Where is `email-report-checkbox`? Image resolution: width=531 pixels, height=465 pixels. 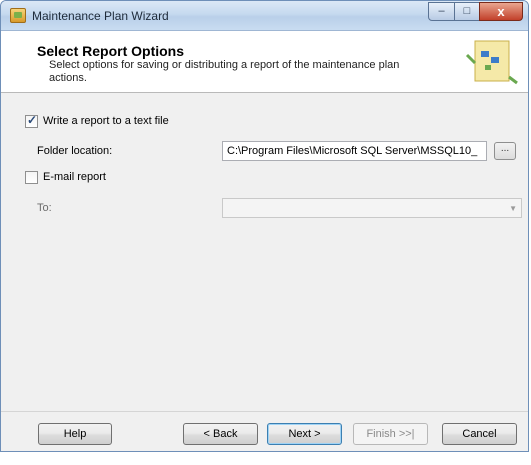
email-report-checkbox is located at coordinates (31, 177).